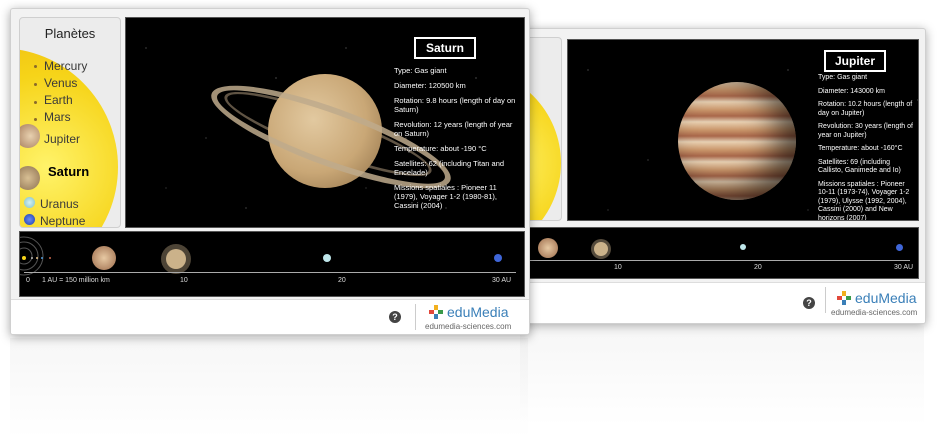 Image resolution: width=937 pixels, height=442 pixels. I want to click on back-card-reflection, so click(722, 376).